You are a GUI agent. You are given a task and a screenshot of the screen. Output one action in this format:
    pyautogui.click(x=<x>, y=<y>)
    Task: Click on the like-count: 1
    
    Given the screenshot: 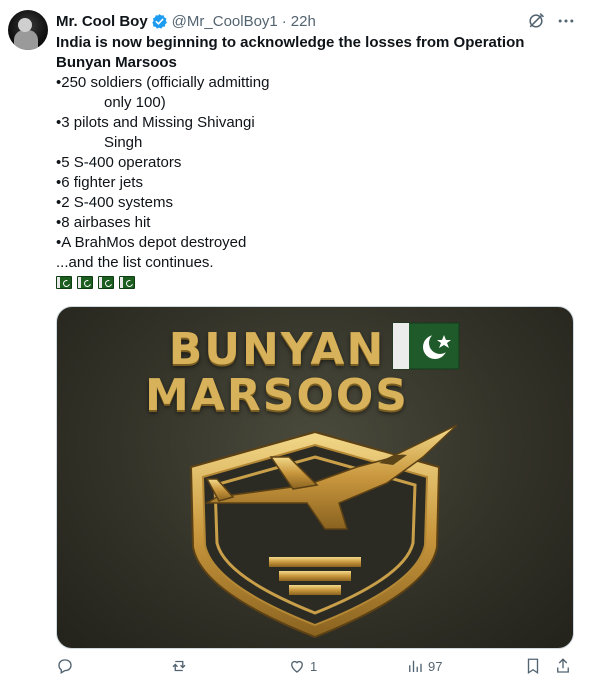 What is the action you would take?
    pyautogui.click(x=314, y=666)
    